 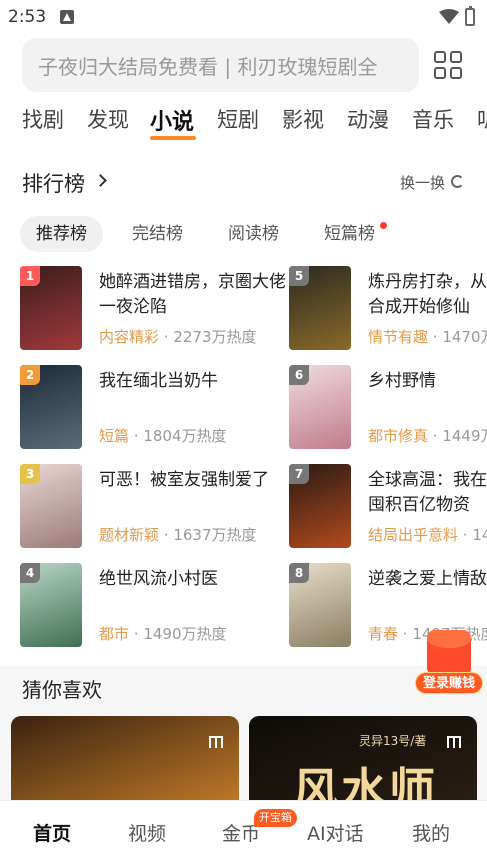 What do you see at coordinates (433, 119) in the screenshot?
I see `tab-music: 音乐` at bounding box center [433, 119].